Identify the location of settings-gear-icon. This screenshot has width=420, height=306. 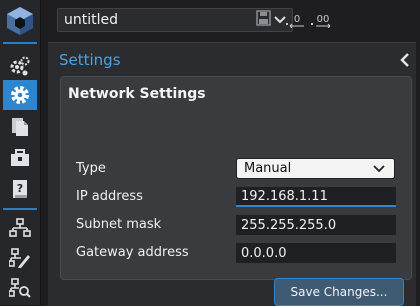
(20, 95).